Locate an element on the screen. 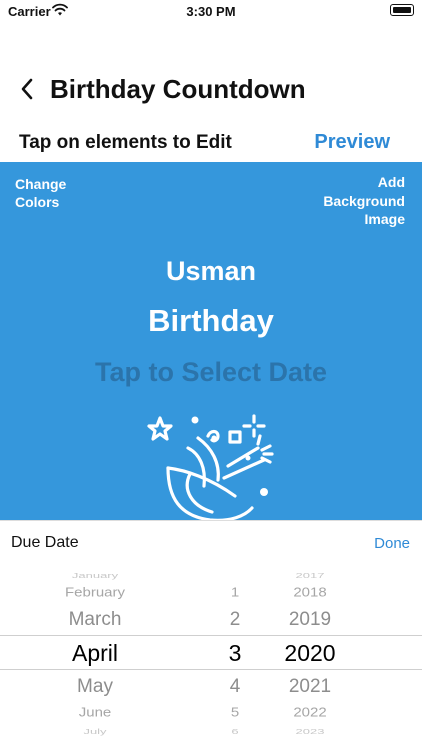 The width and height of the screenshot is (422, 750). day-option: 6 is located at coordinates (235, 731).